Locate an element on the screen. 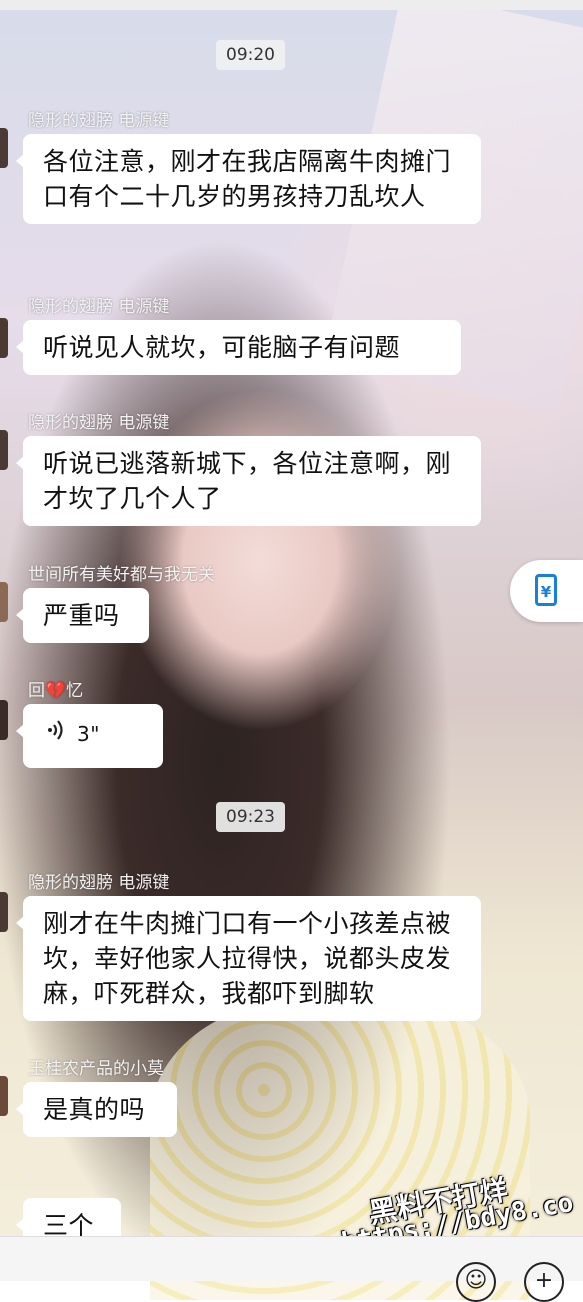  status-bar-strip is located at coordinates (291, 5).